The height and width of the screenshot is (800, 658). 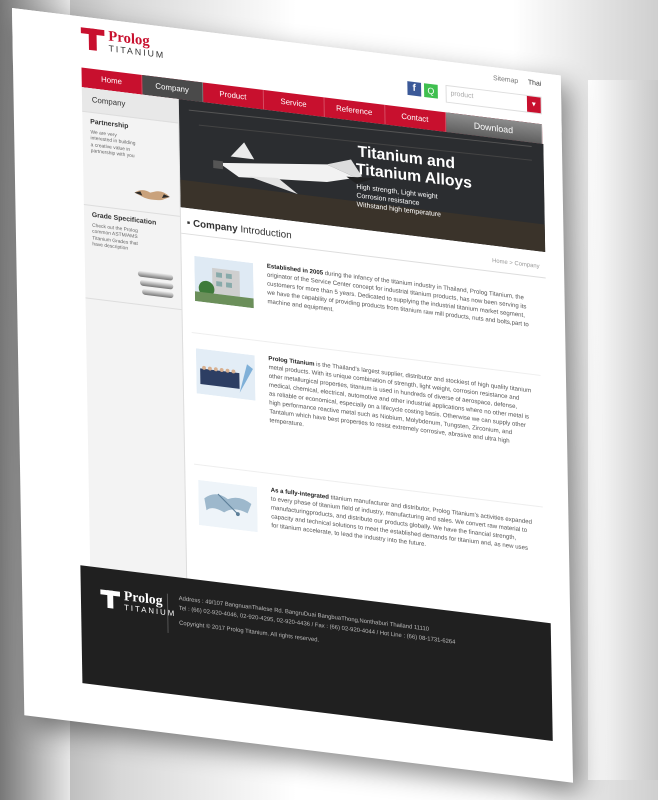 What do you see at coordinates (224, 282) in the screenshot?
I see `building-image` at bounding box center [224, 282].